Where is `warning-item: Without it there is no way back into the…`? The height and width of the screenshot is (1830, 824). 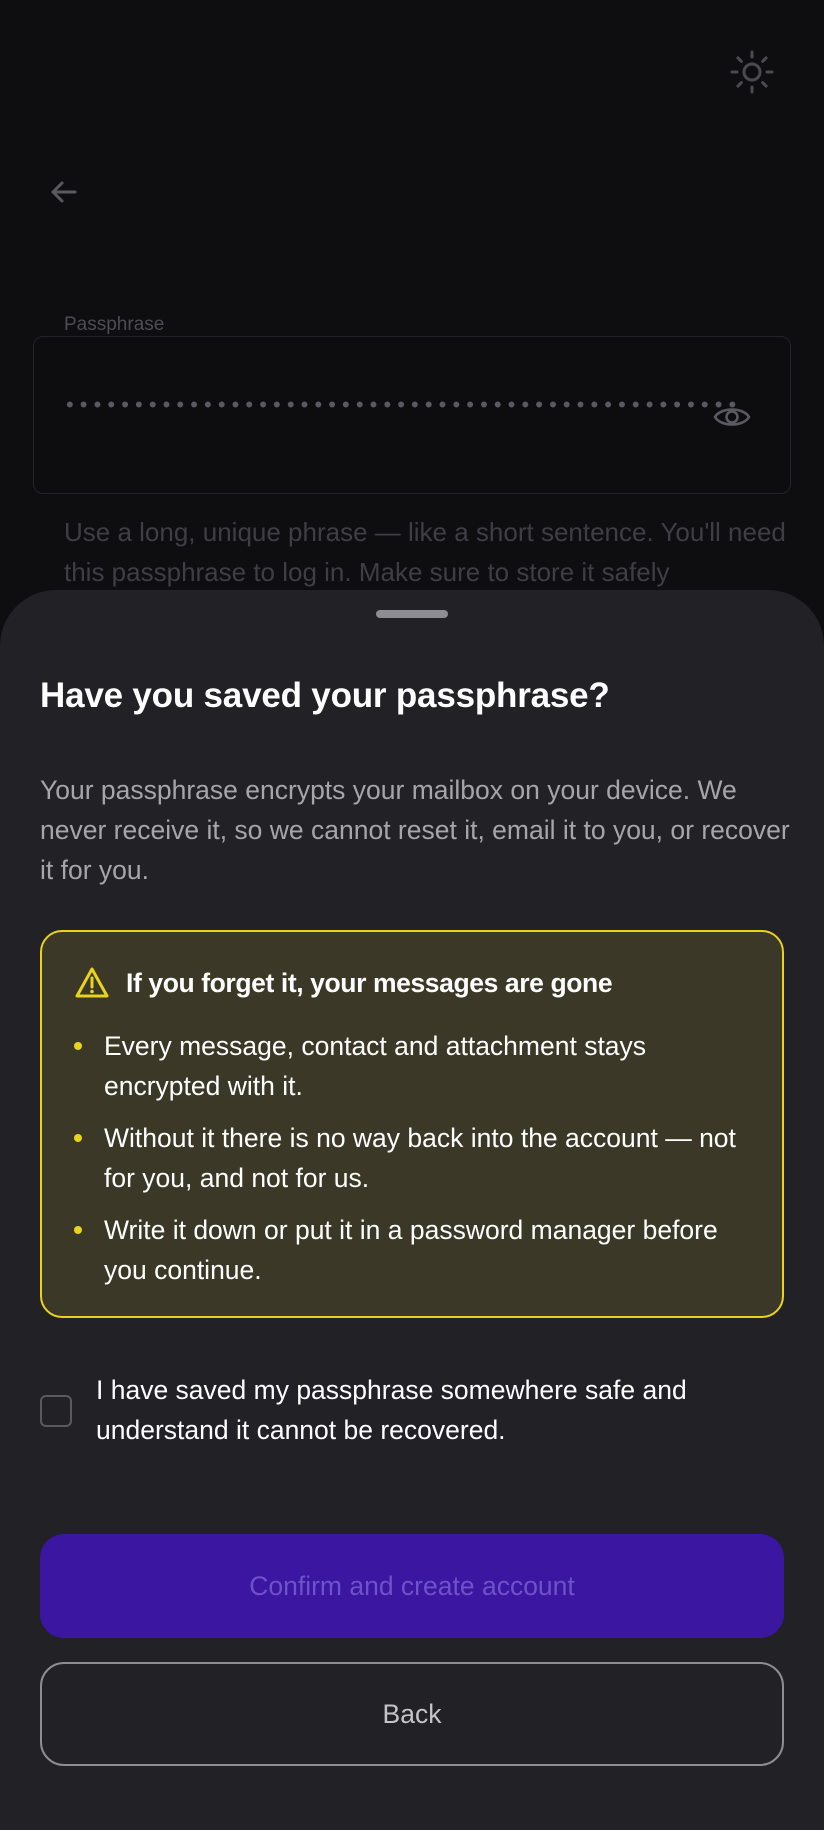 warning-item: Without it there is no way back into the… is located at coordinates (412, 1158).